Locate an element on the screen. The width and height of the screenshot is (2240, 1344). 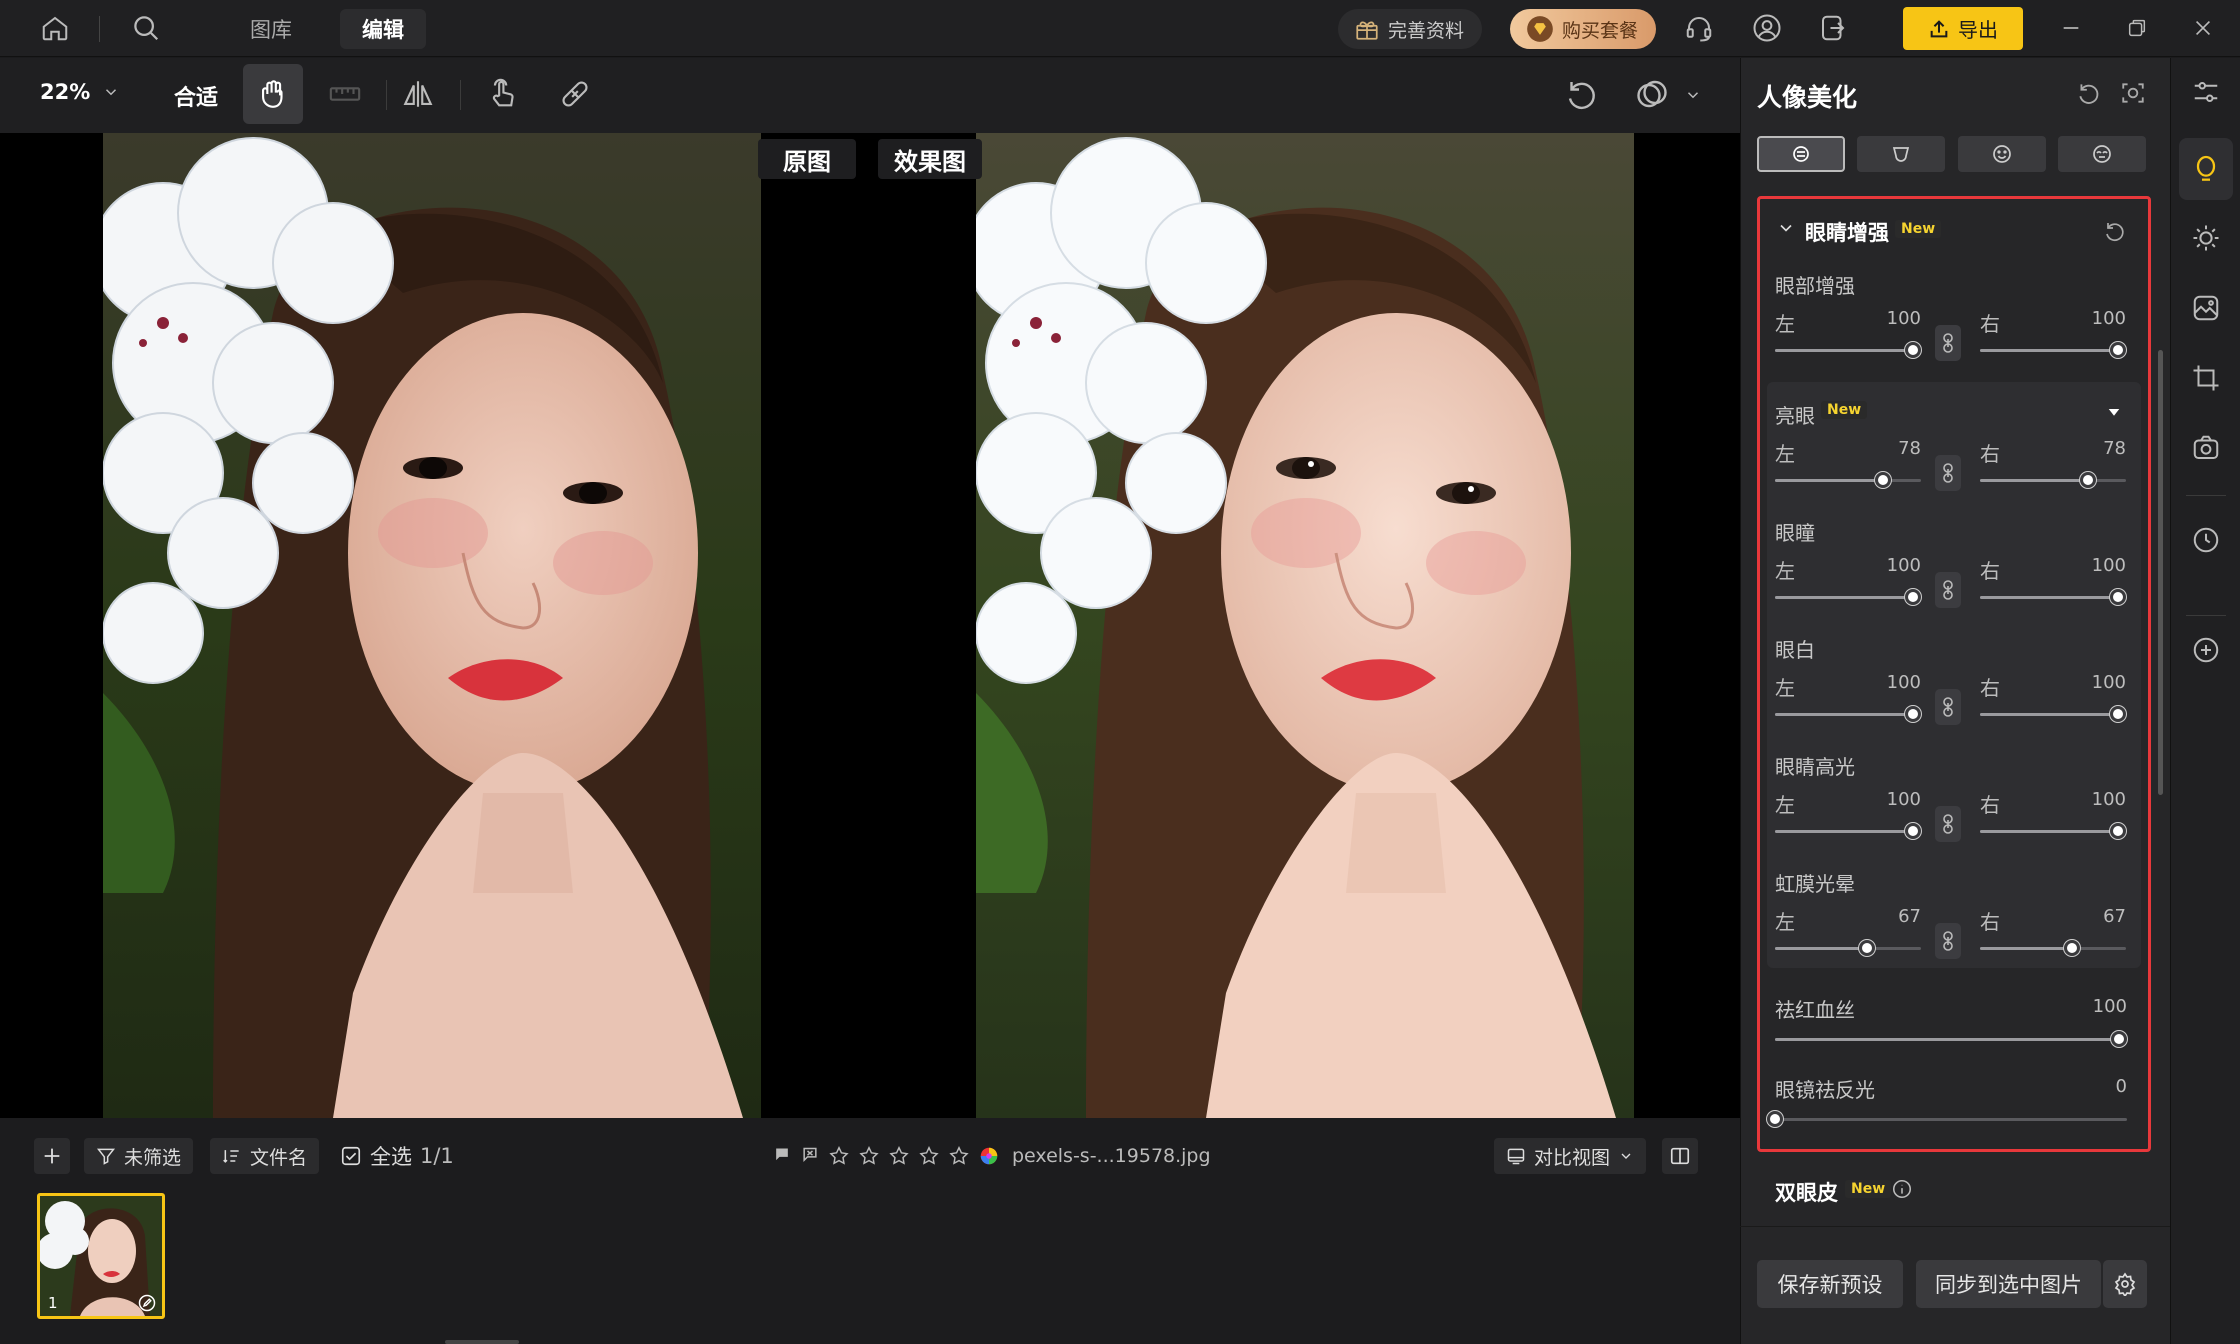
color-label-icon is located at coordinates (989, 1156).